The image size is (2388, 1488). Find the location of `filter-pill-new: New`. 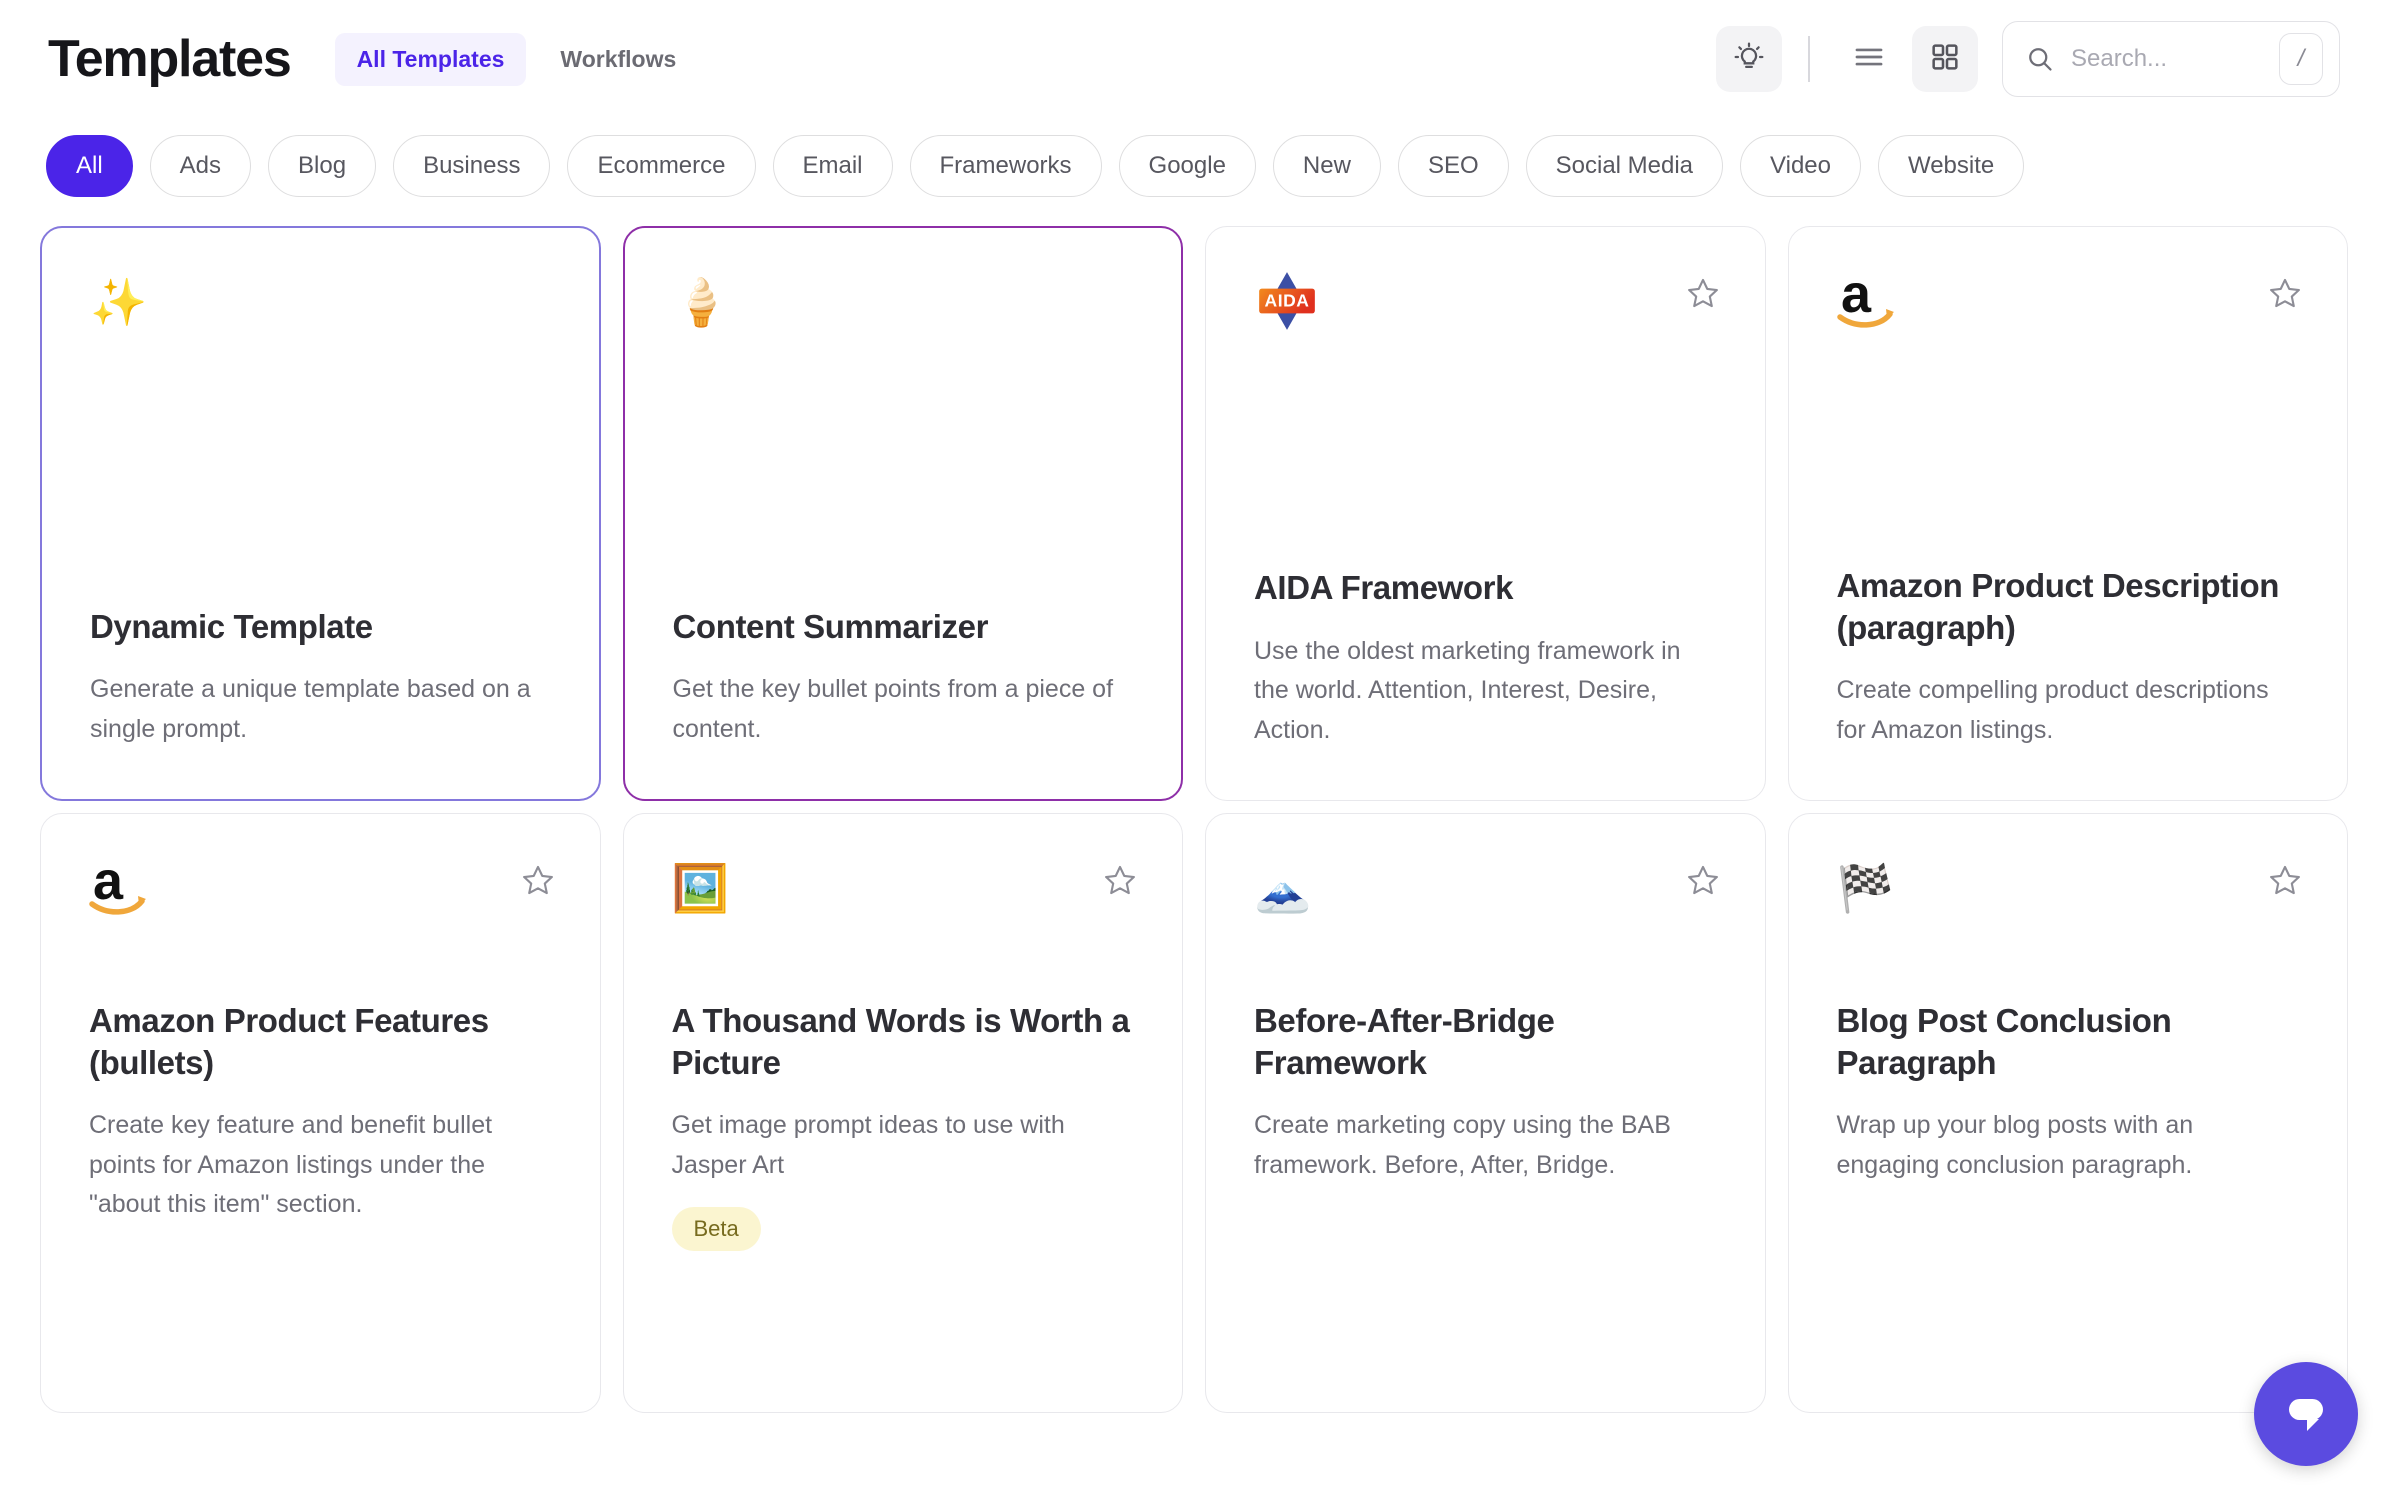

filter-pill-new: New is located at coordinates (1326, 166).